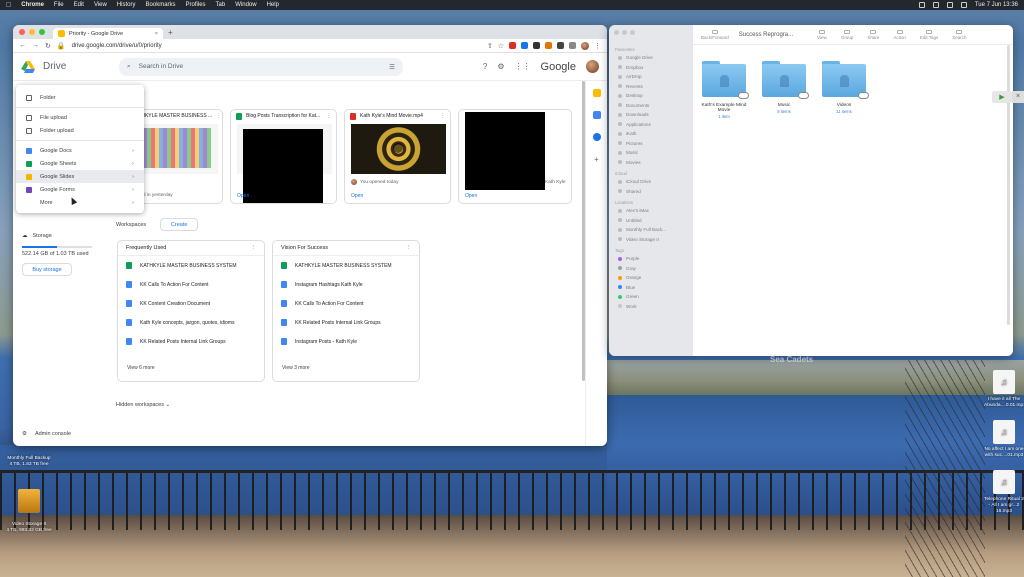 This screenshot has height=577, width=1024. What do you see at coordinates (29, 511) in the screenshot?
I see `desktop-drive: Video Storage II 4 TB, 993.82 GB free` at bounding box center [29, 511].